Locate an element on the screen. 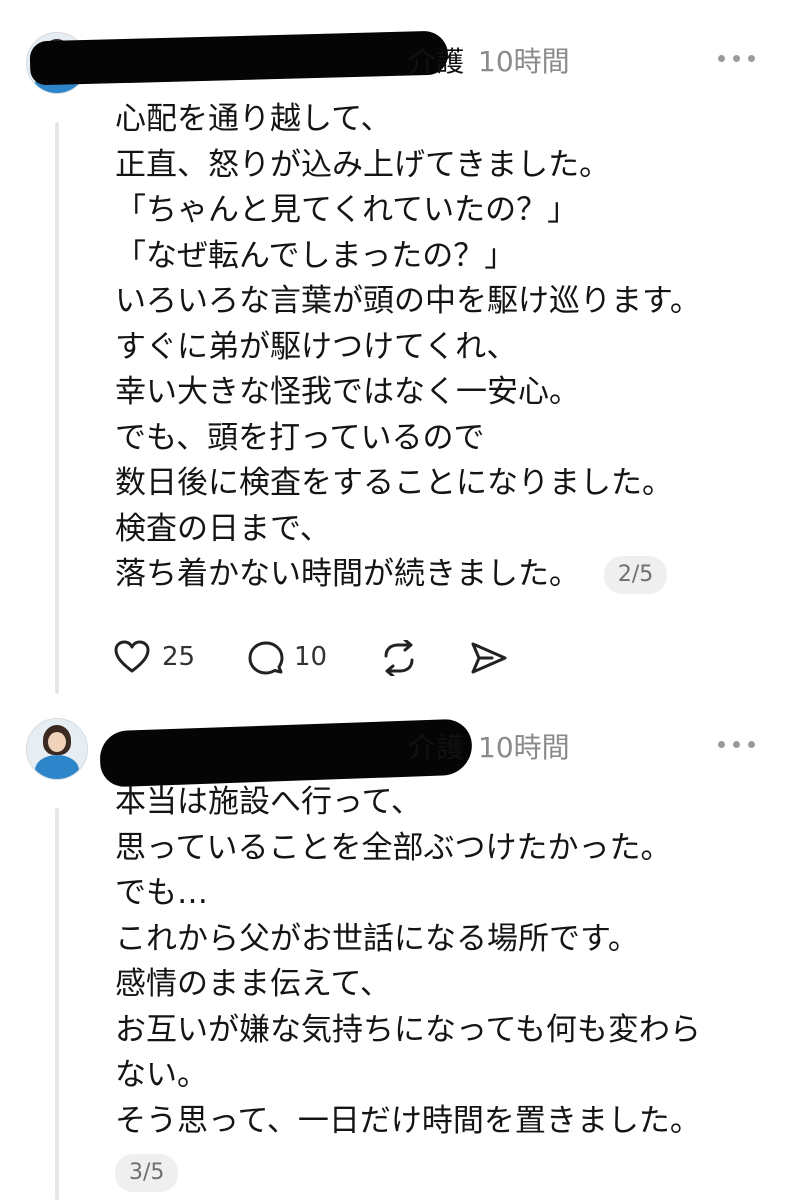  post-line: 本当は施設へ行って、 is located at coordinates (268, 802).